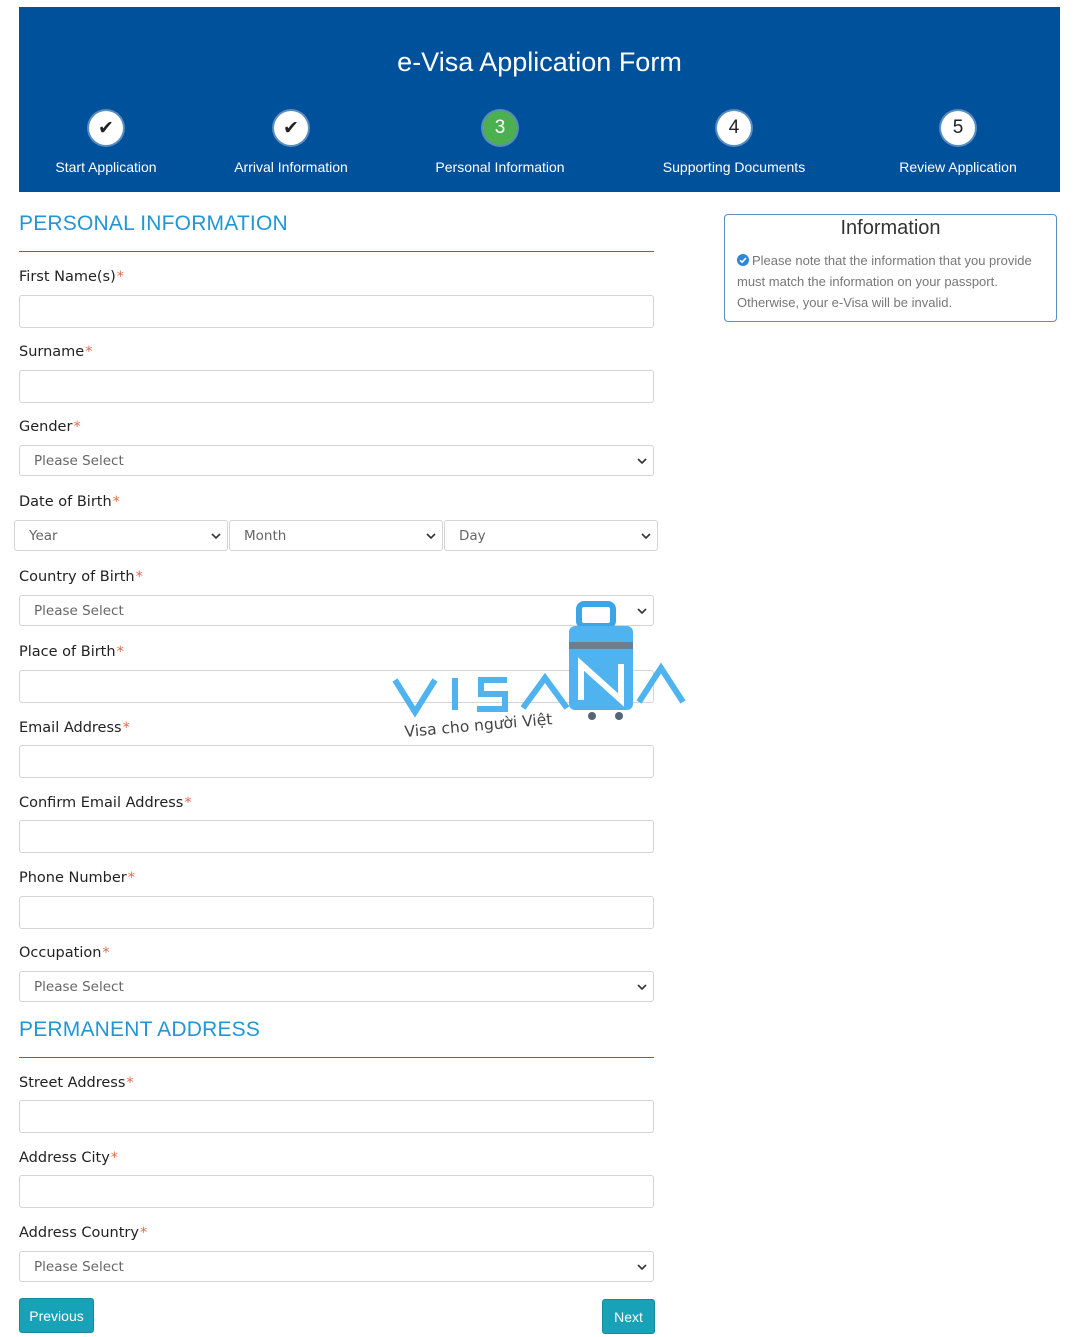  I want to click on check-circle-icon, so click(743, 260).